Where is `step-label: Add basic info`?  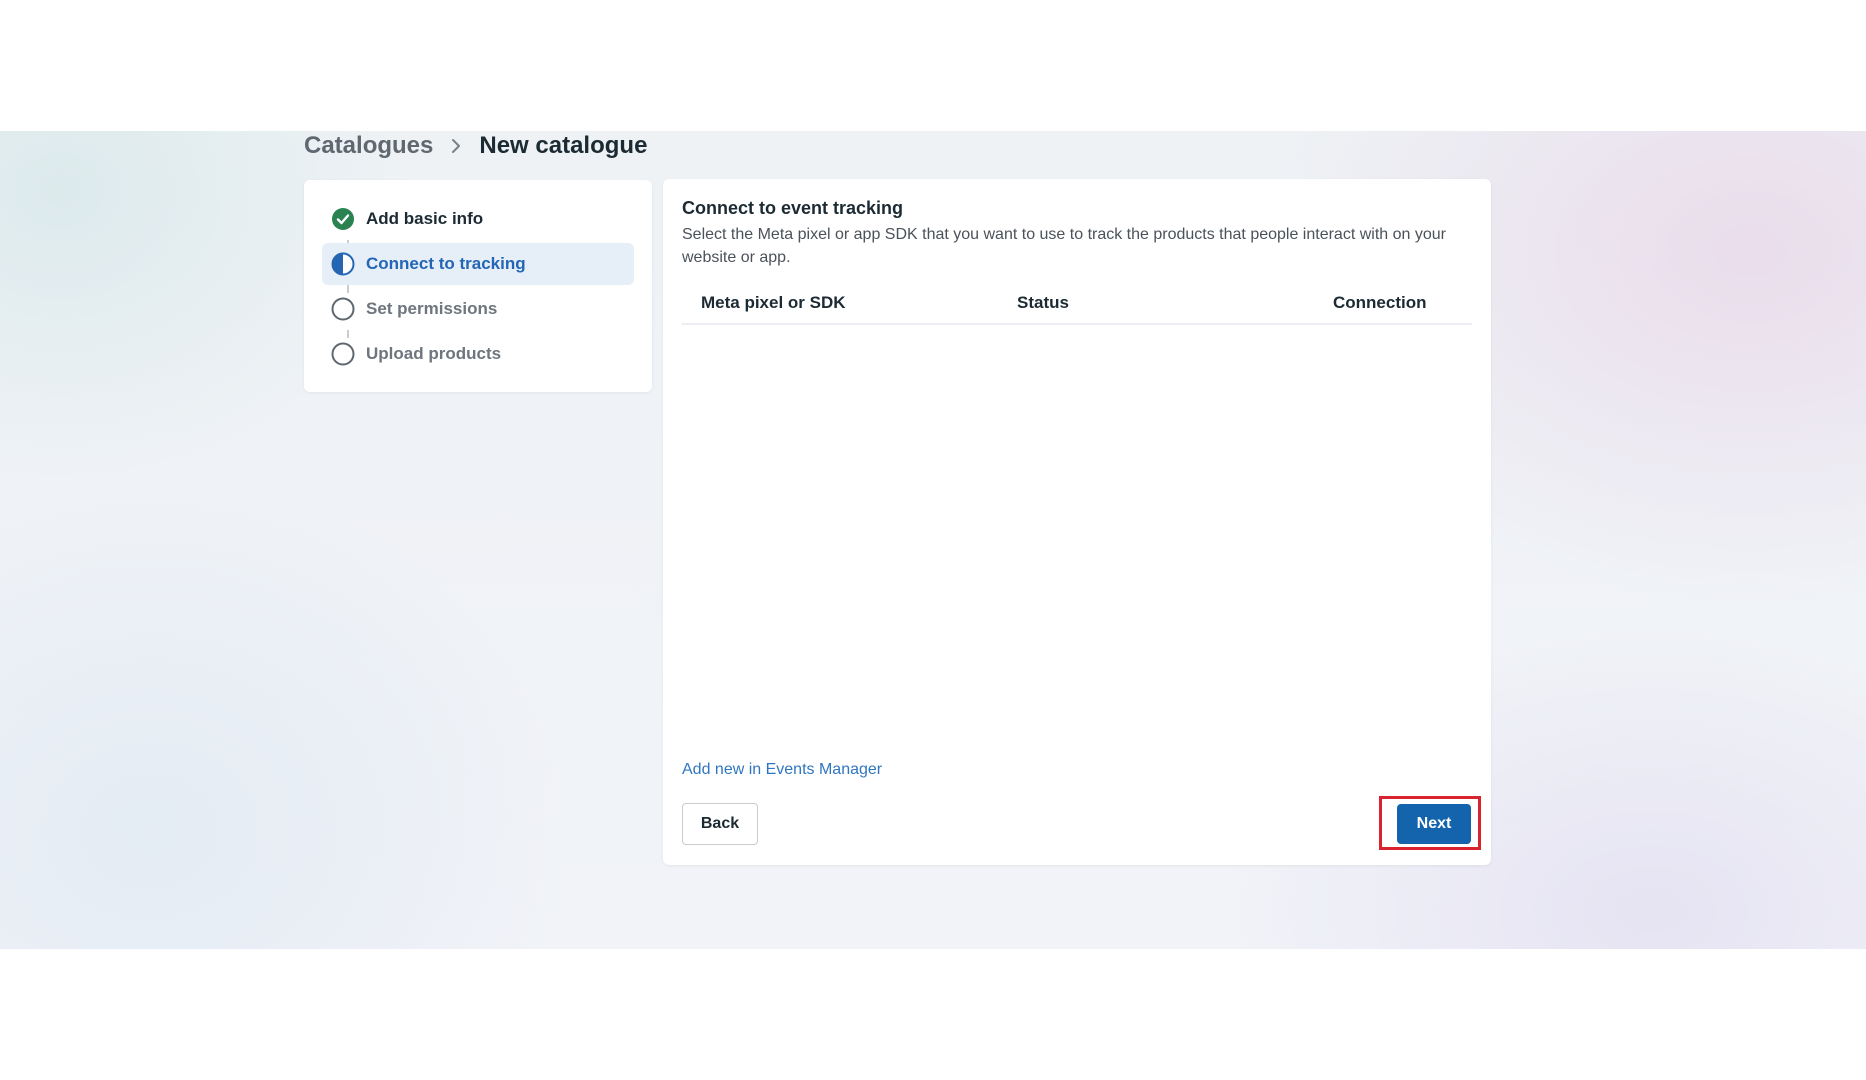
step-label: Add basic info is located at coordinates (425, 218).